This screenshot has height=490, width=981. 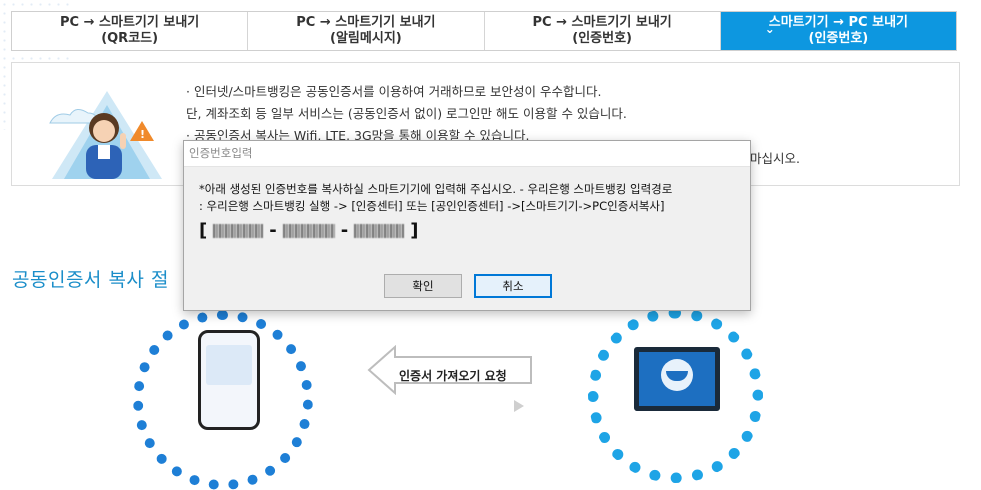 I want to click on tab-smart-to-pc-code: ⌄ 스마트기기 → PC 보내기 (인증번호), so click(x=838, y=31).